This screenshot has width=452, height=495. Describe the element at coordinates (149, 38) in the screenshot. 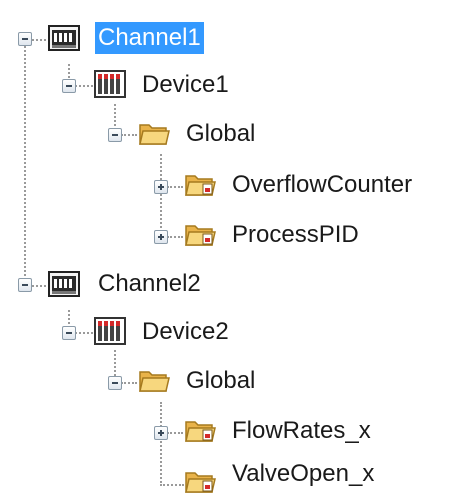

I see `tree-node-channel1: Channel1` at that location.